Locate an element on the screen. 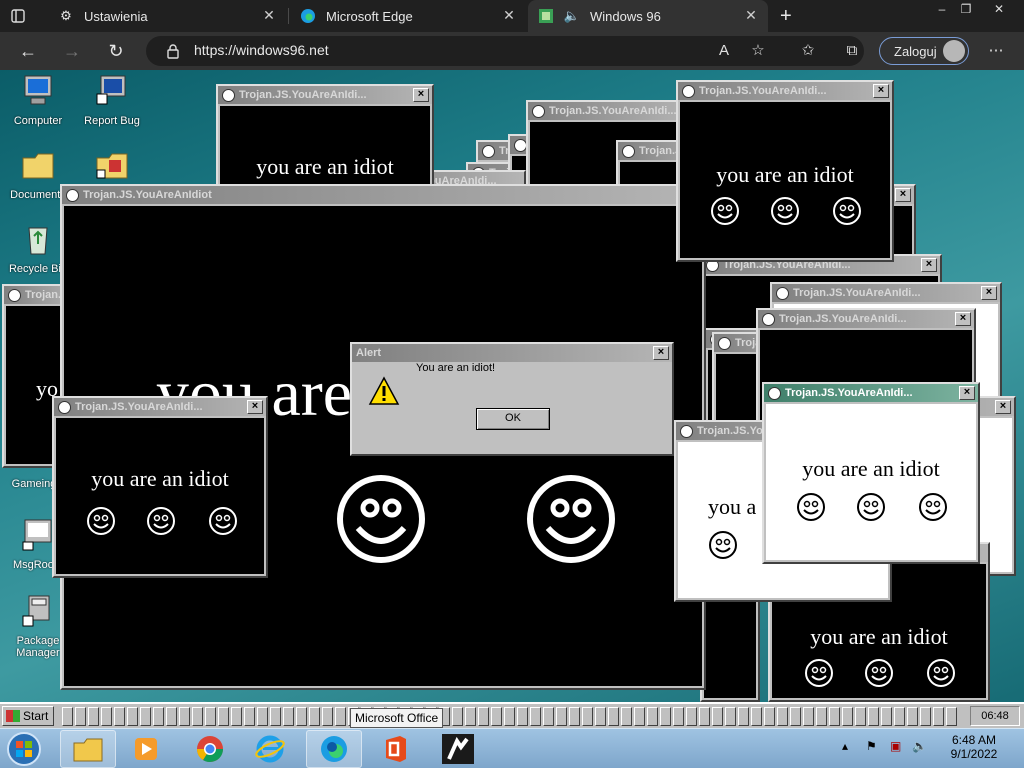 Image resolution: width=1024 pixels, height=768 pixels. login-button: Zaloguj is located at coordinates (924, 51).